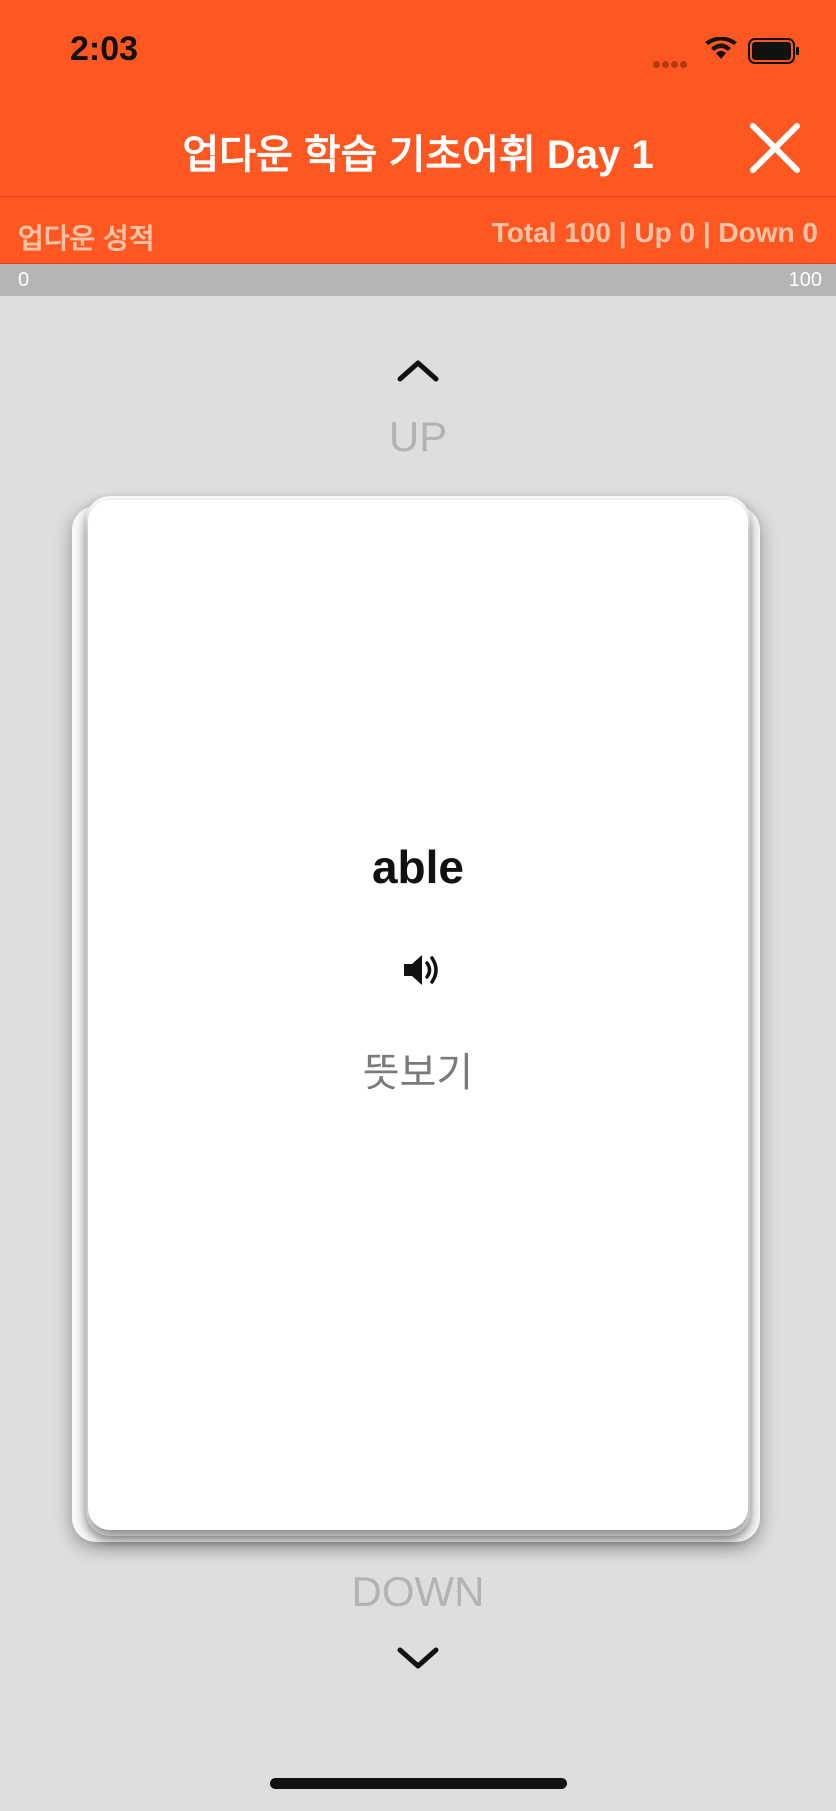 The image size is (836, 1811). I want to click on wifi-icon, so click(721, 48).